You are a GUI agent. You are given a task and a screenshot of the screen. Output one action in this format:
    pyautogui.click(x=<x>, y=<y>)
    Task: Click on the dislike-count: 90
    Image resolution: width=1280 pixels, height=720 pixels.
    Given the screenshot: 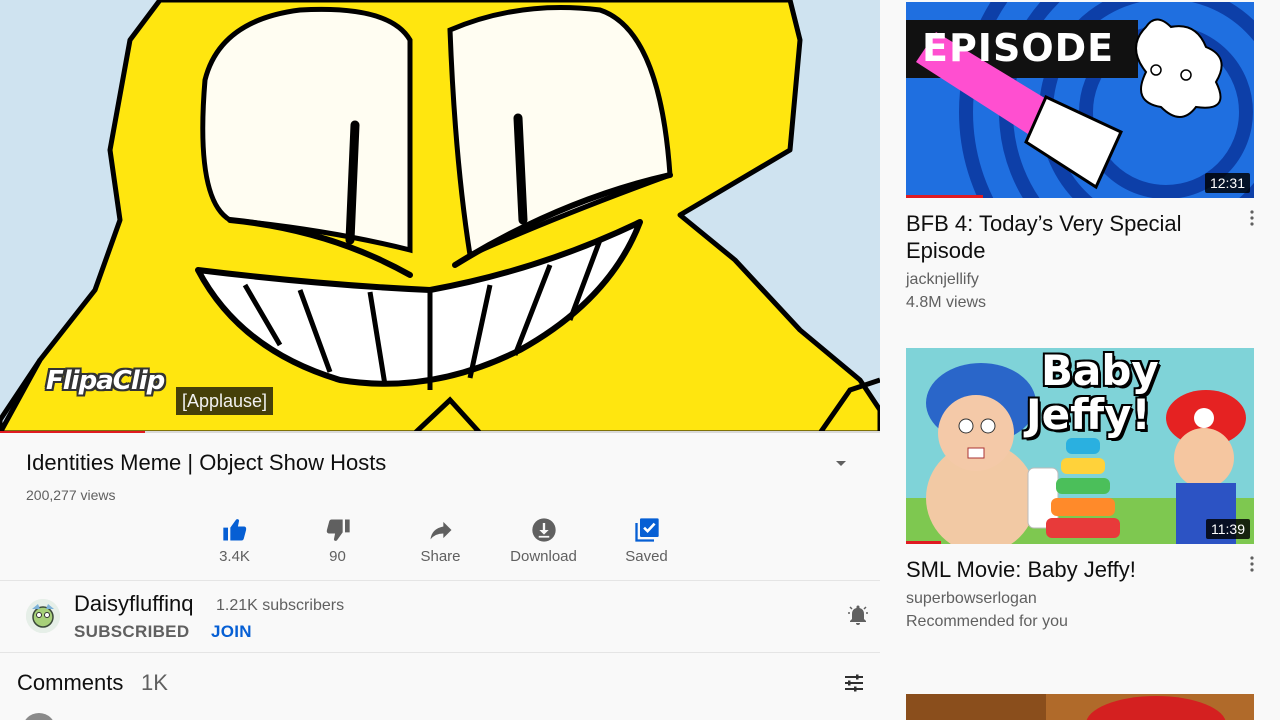 What is the action you would take?
    pyautogui.click(x=337, y=556)
    